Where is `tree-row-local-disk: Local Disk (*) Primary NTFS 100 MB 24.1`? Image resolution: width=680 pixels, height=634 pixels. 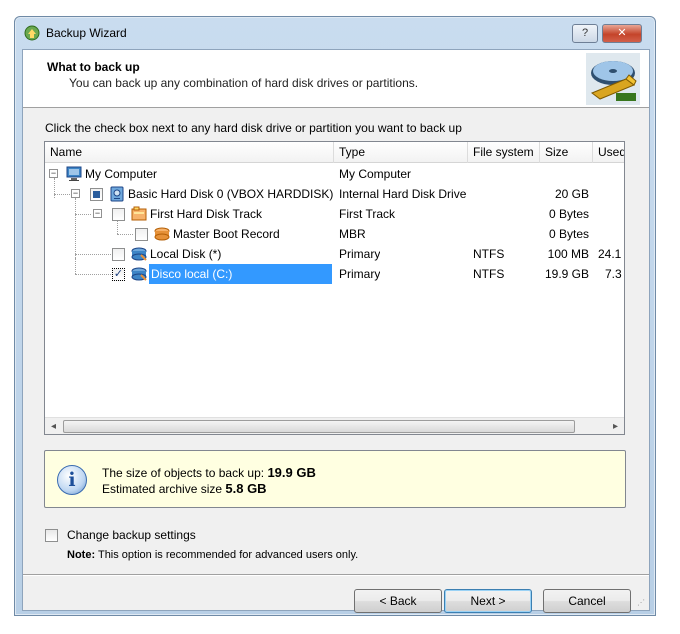
tree-row-local-disk: Local Disk (*) Primary NTFS 100 MB 24.1 is located at coordinates (334, 254).